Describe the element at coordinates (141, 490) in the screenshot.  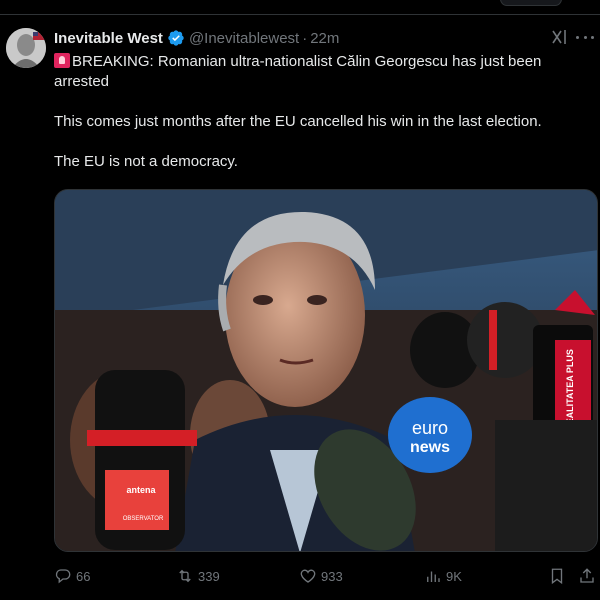
I see `mic-label-antena: antena` at that location.